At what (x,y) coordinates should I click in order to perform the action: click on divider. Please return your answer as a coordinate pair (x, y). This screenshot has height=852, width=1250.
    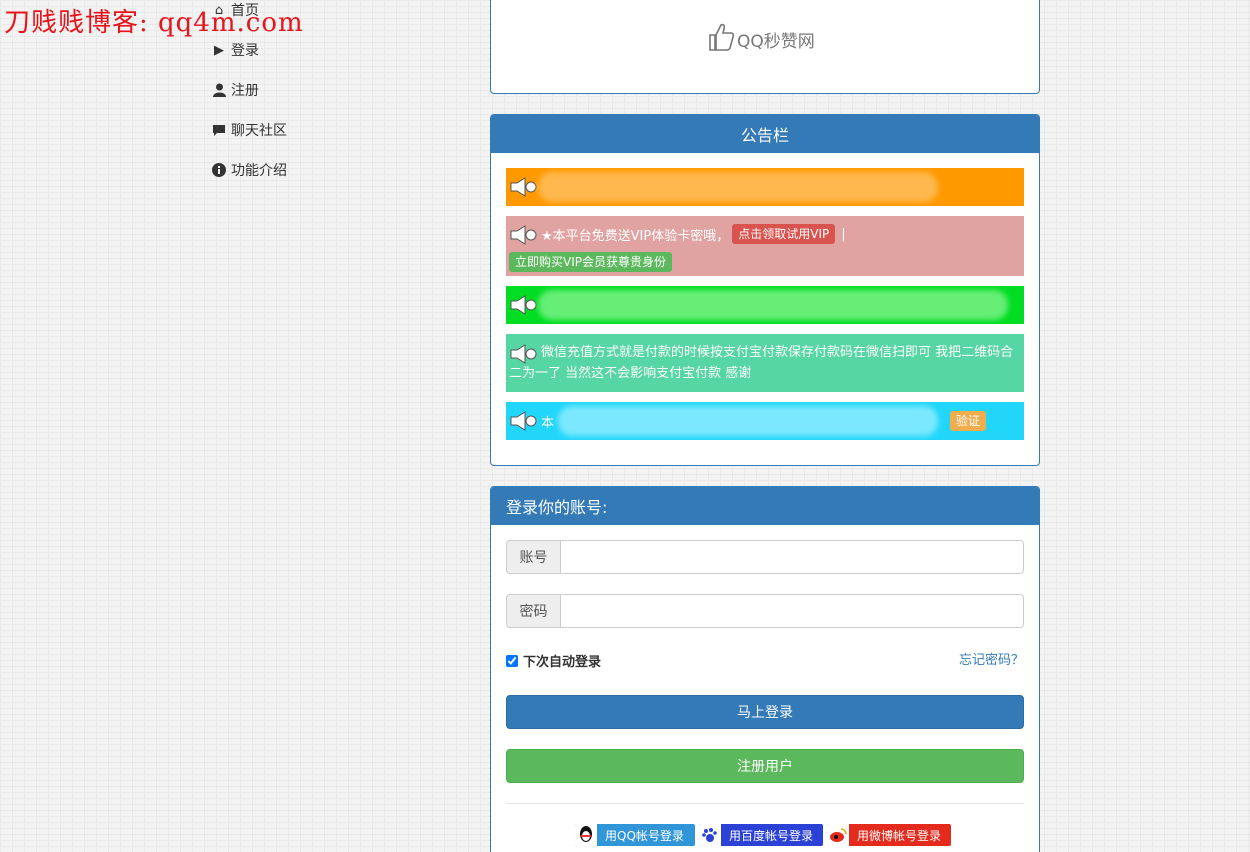
    Looking at the image, I should click on (765, 803).